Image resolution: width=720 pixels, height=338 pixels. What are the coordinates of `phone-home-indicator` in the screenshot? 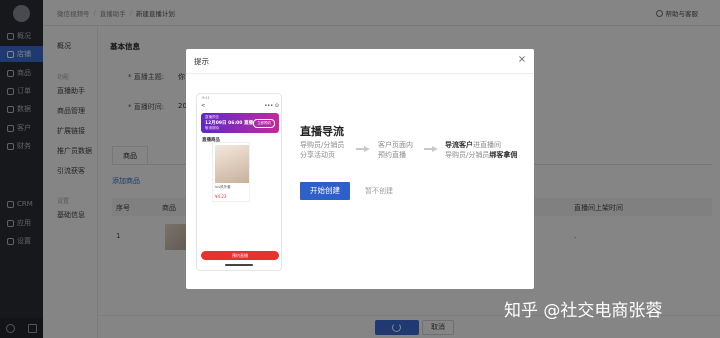 It's located at (239, 265).